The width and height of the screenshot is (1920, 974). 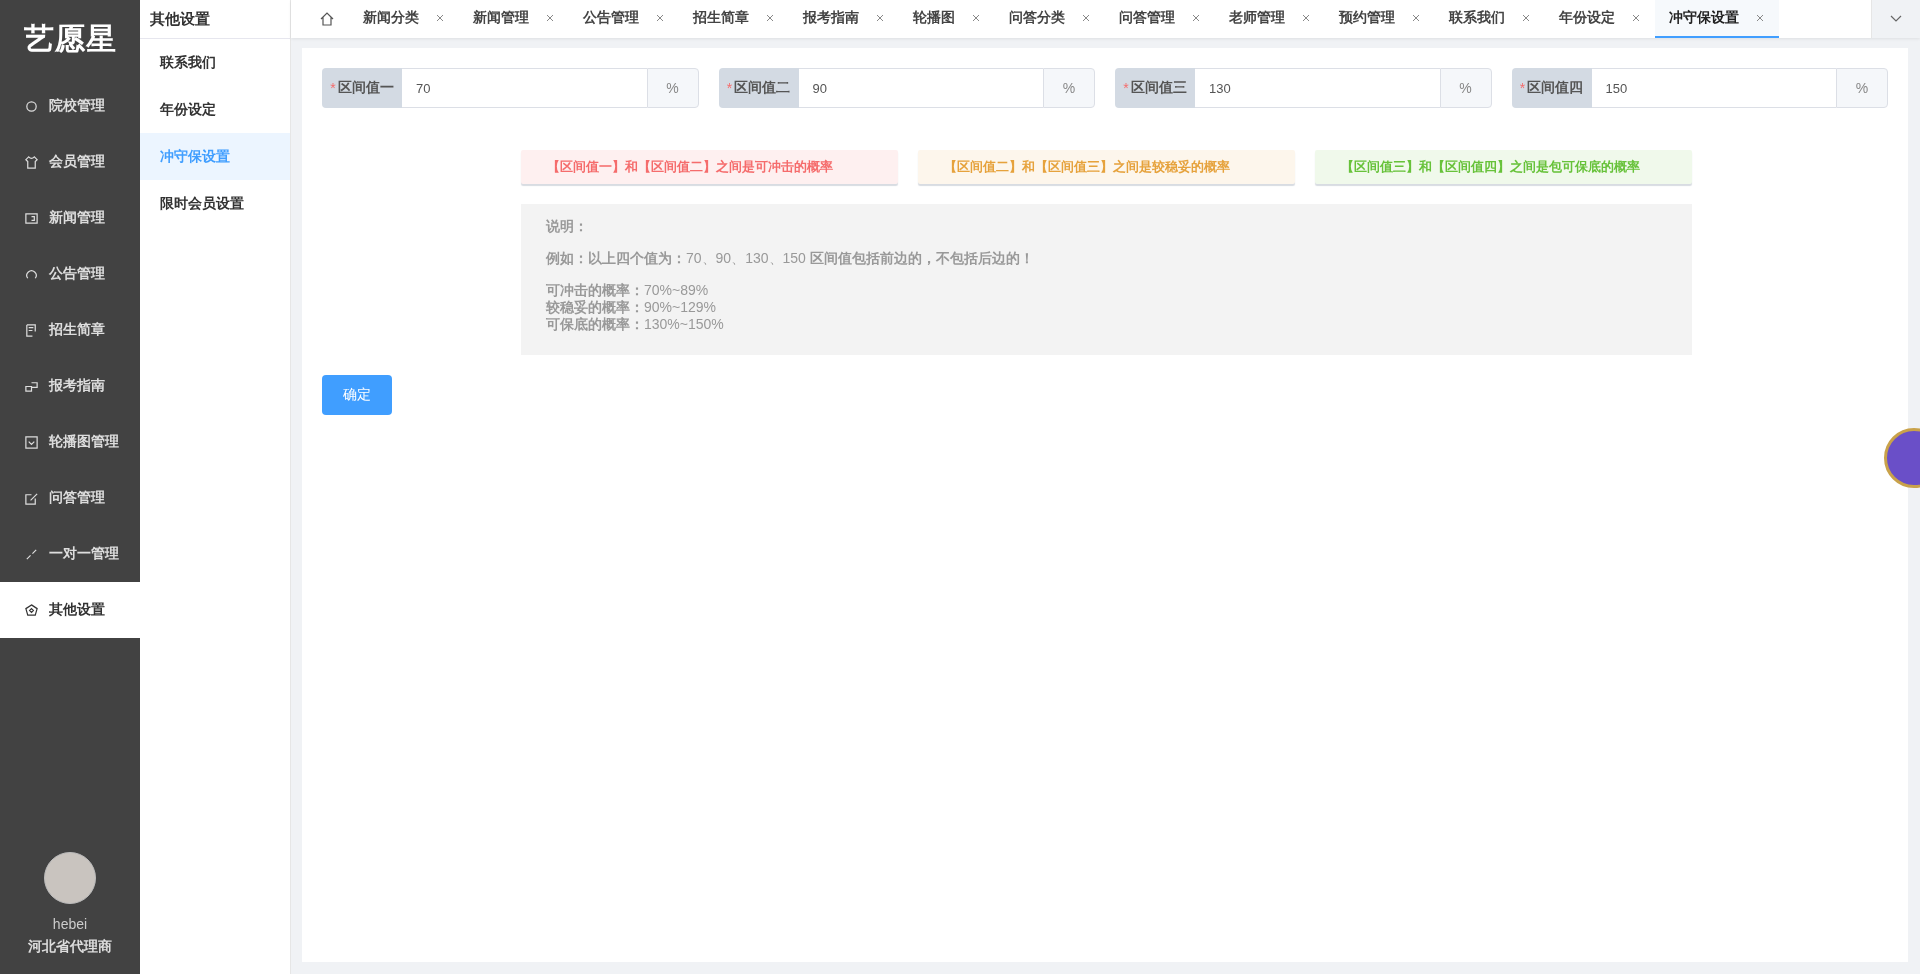 What do you see at coordinates (631, 307) in the screenshot?
I see `notes-line: 较稳妥的概率：90%~129%` at bounding box center [631, 307].